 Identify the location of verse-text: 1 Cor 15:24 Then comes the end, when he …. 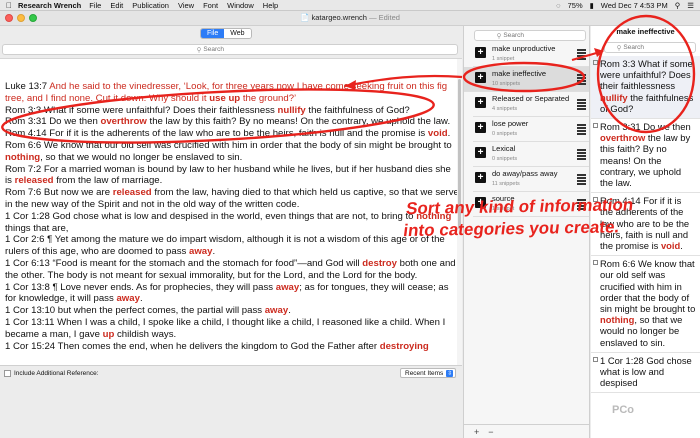
(192, 346).